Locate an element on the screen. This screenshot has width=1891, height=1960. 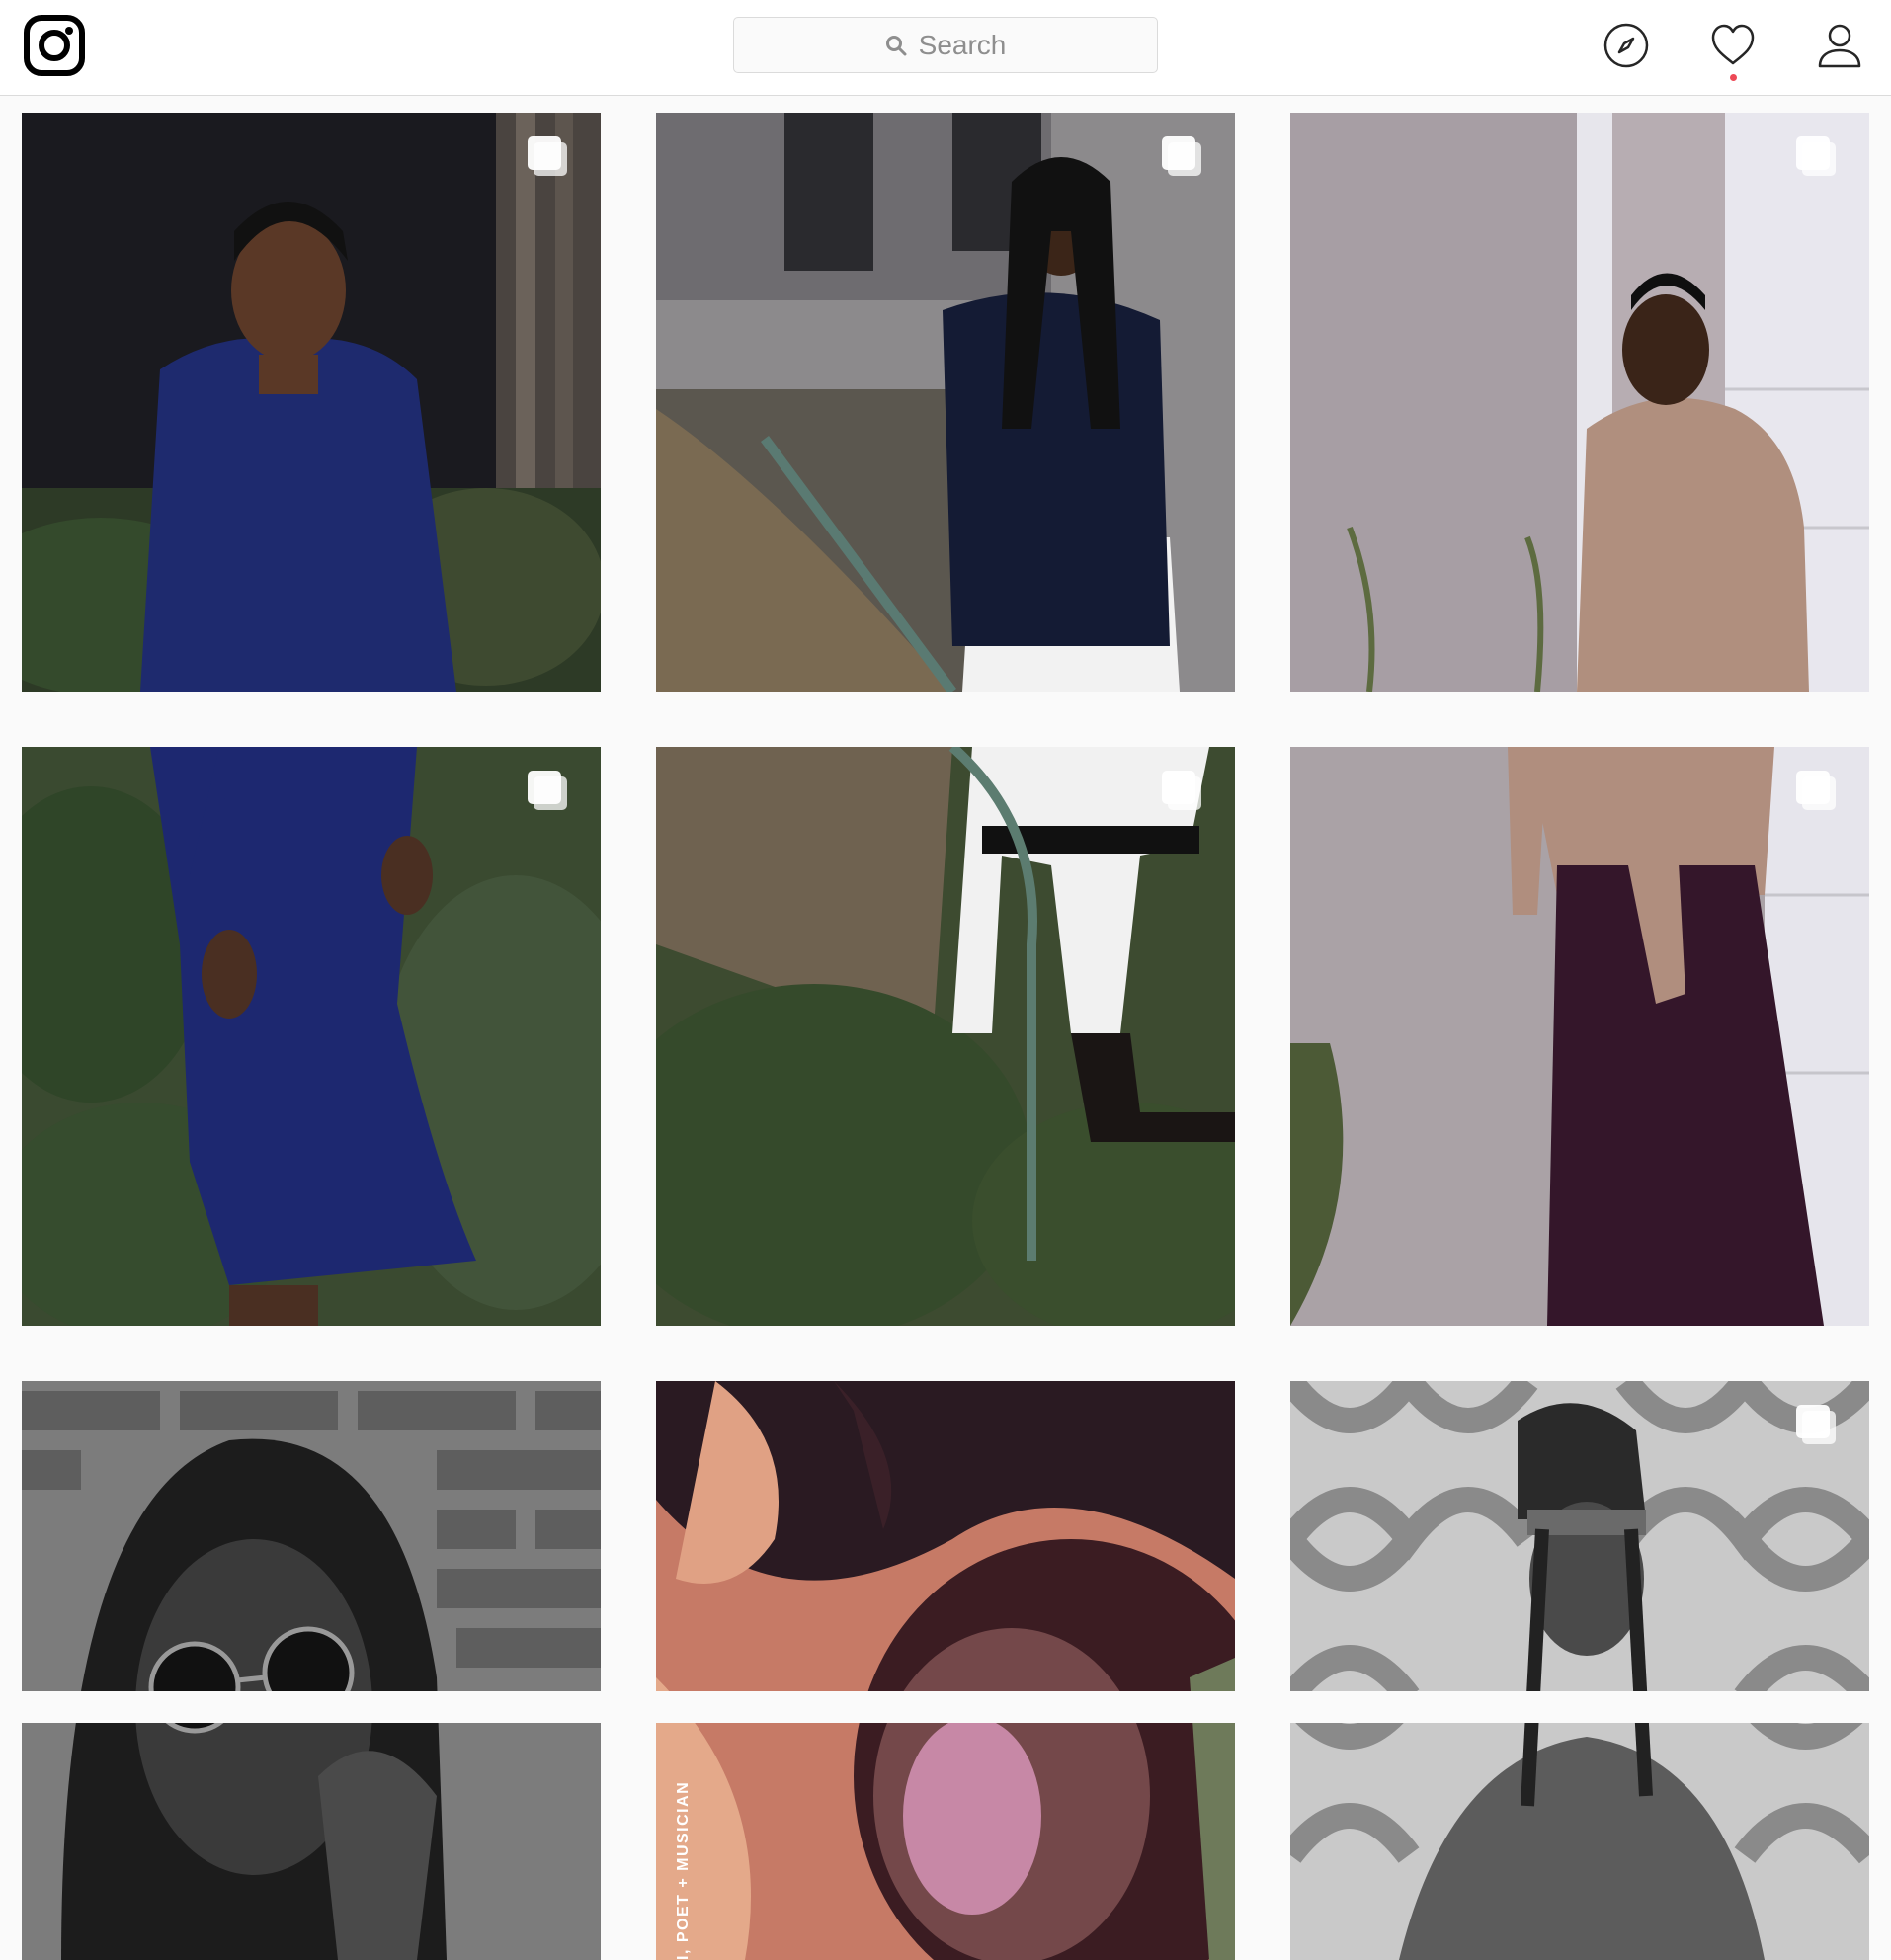
search-input: Search is located at coordinates (945, 45).